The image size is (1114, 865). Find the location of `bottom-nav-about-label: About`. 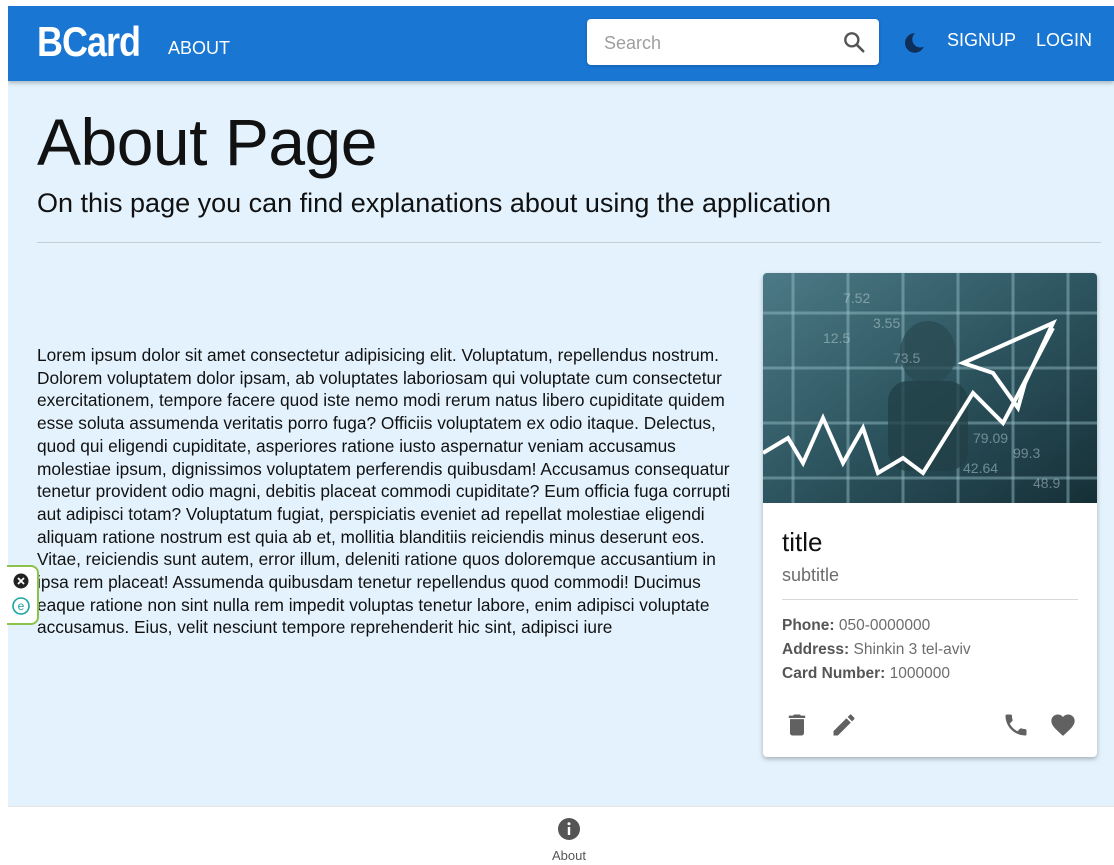

bottom-nav-about-label: About is located at coordinates (569, 855).